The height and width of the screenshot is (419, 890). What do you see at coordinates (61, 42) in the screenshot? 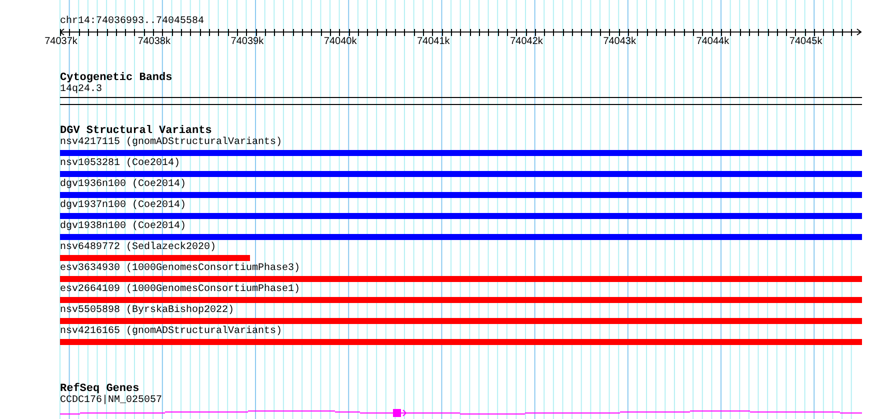
I see `ruler-tick-label: 74037k` at bounding box center [61, 42].